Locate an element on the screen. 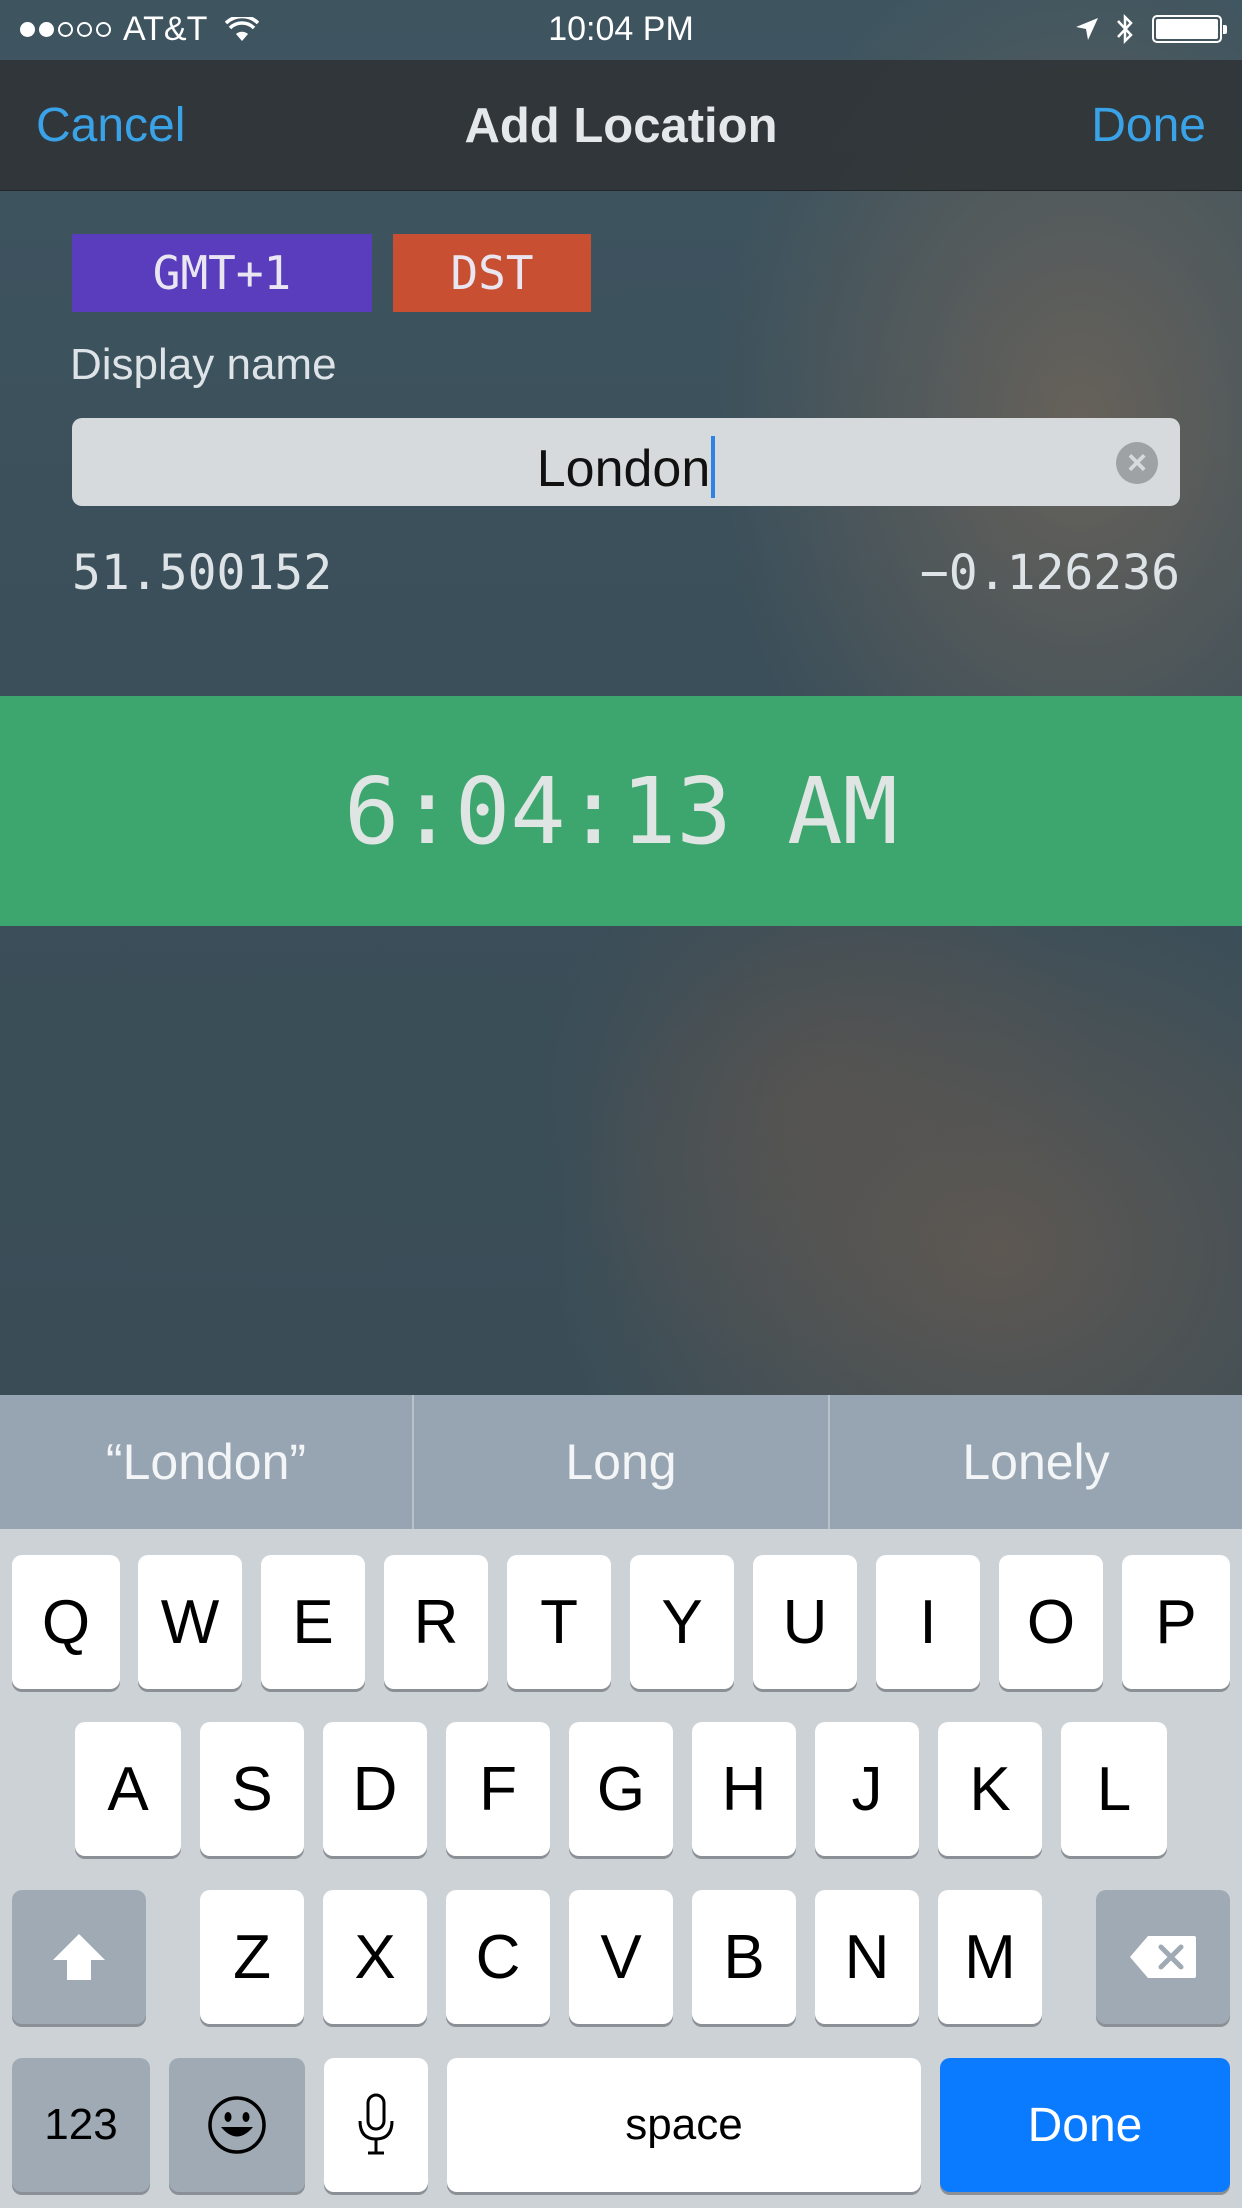 This screenshot has width=1242, height=2208. navigation-bar: Cancel Add Location Done is located at coordinates (621, 125).